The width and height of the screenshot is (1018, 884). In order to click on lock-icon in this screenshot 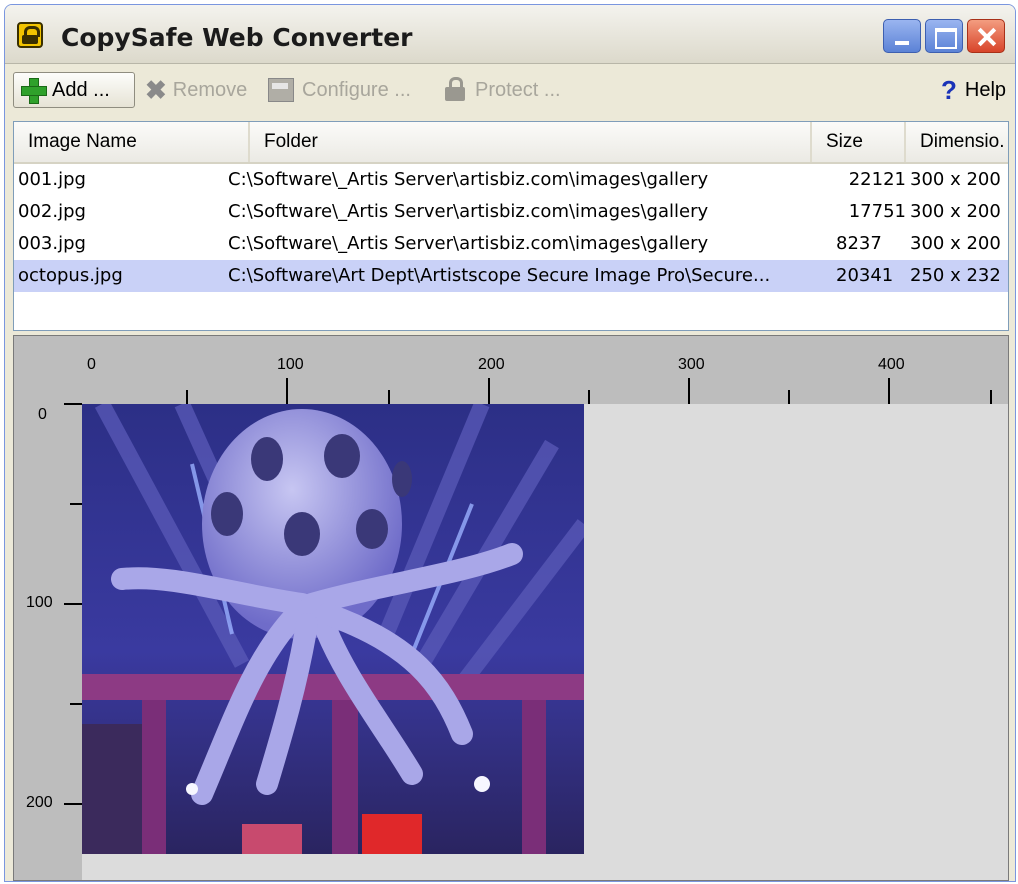, I will do `click(455, 89)`.